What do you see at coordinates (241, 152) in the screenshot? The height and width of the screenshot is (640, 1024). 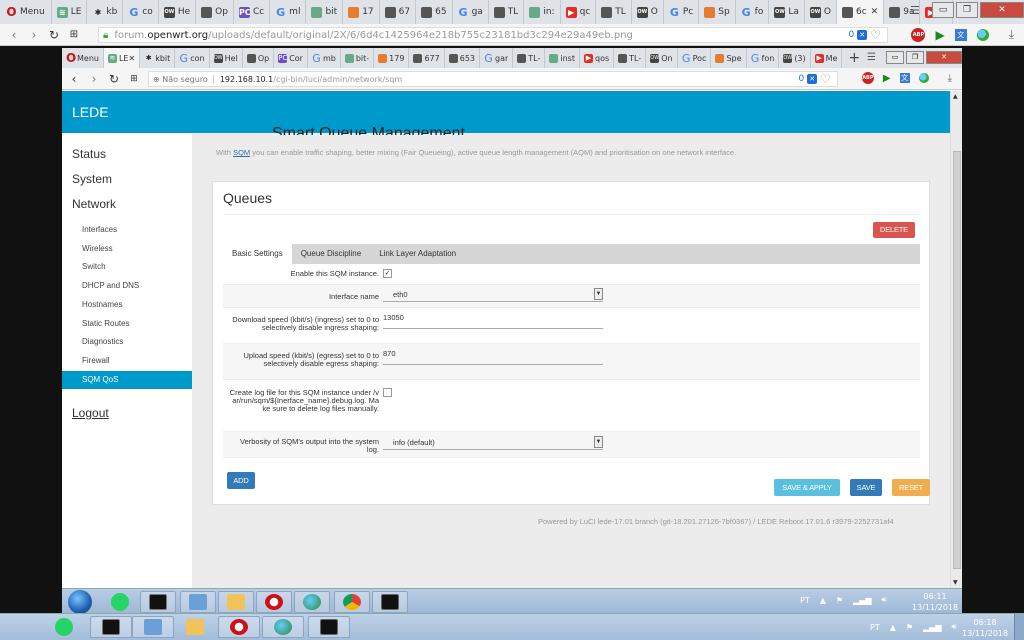 I see `sqm-link: SQM` at bounding box center [241, 152].